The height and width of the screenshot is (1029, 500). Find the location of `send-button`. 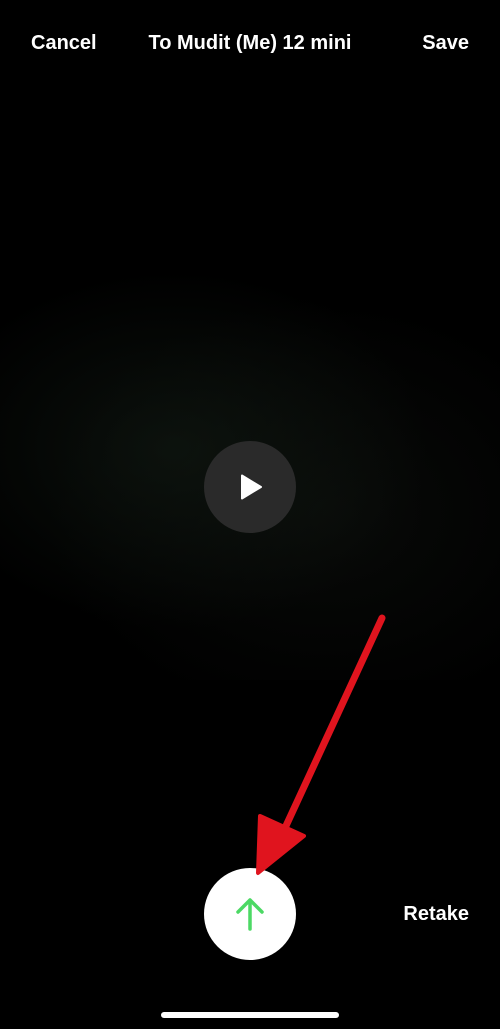

send-button is located at coordinates (250, 914).